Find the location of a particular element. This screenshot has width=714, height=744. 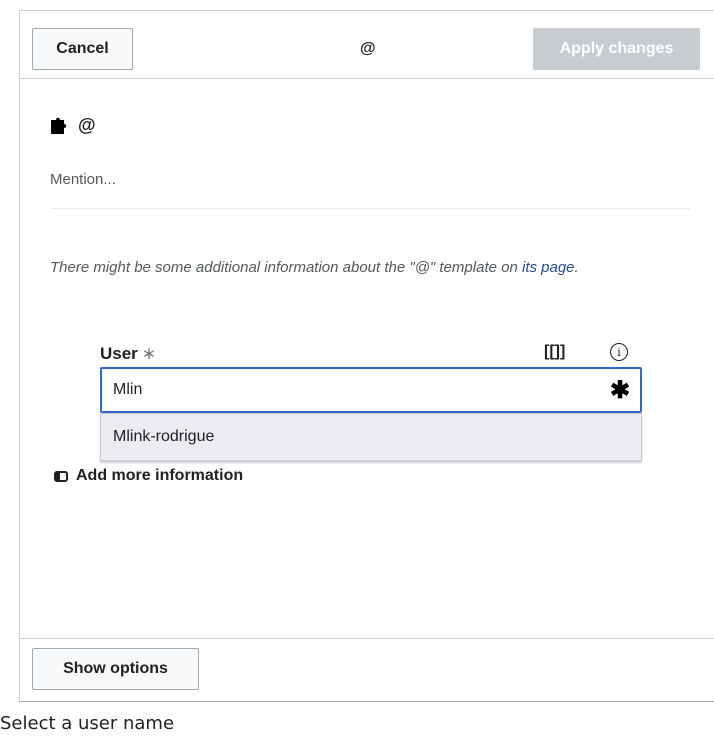

info-icon: i is located at coordinates (619, 352).